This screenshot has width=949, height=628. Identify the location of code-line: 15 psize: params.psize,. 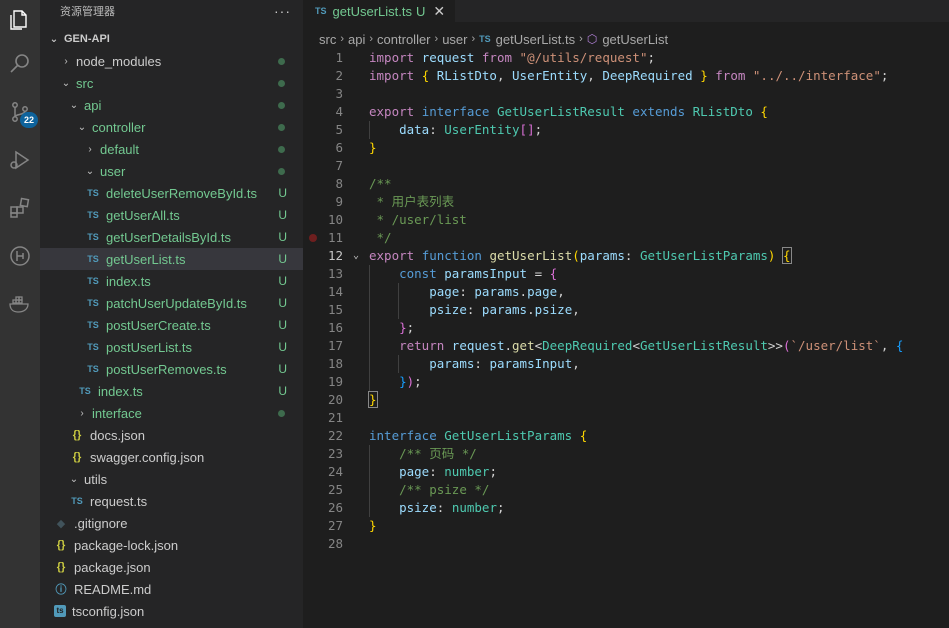
(626, 310).